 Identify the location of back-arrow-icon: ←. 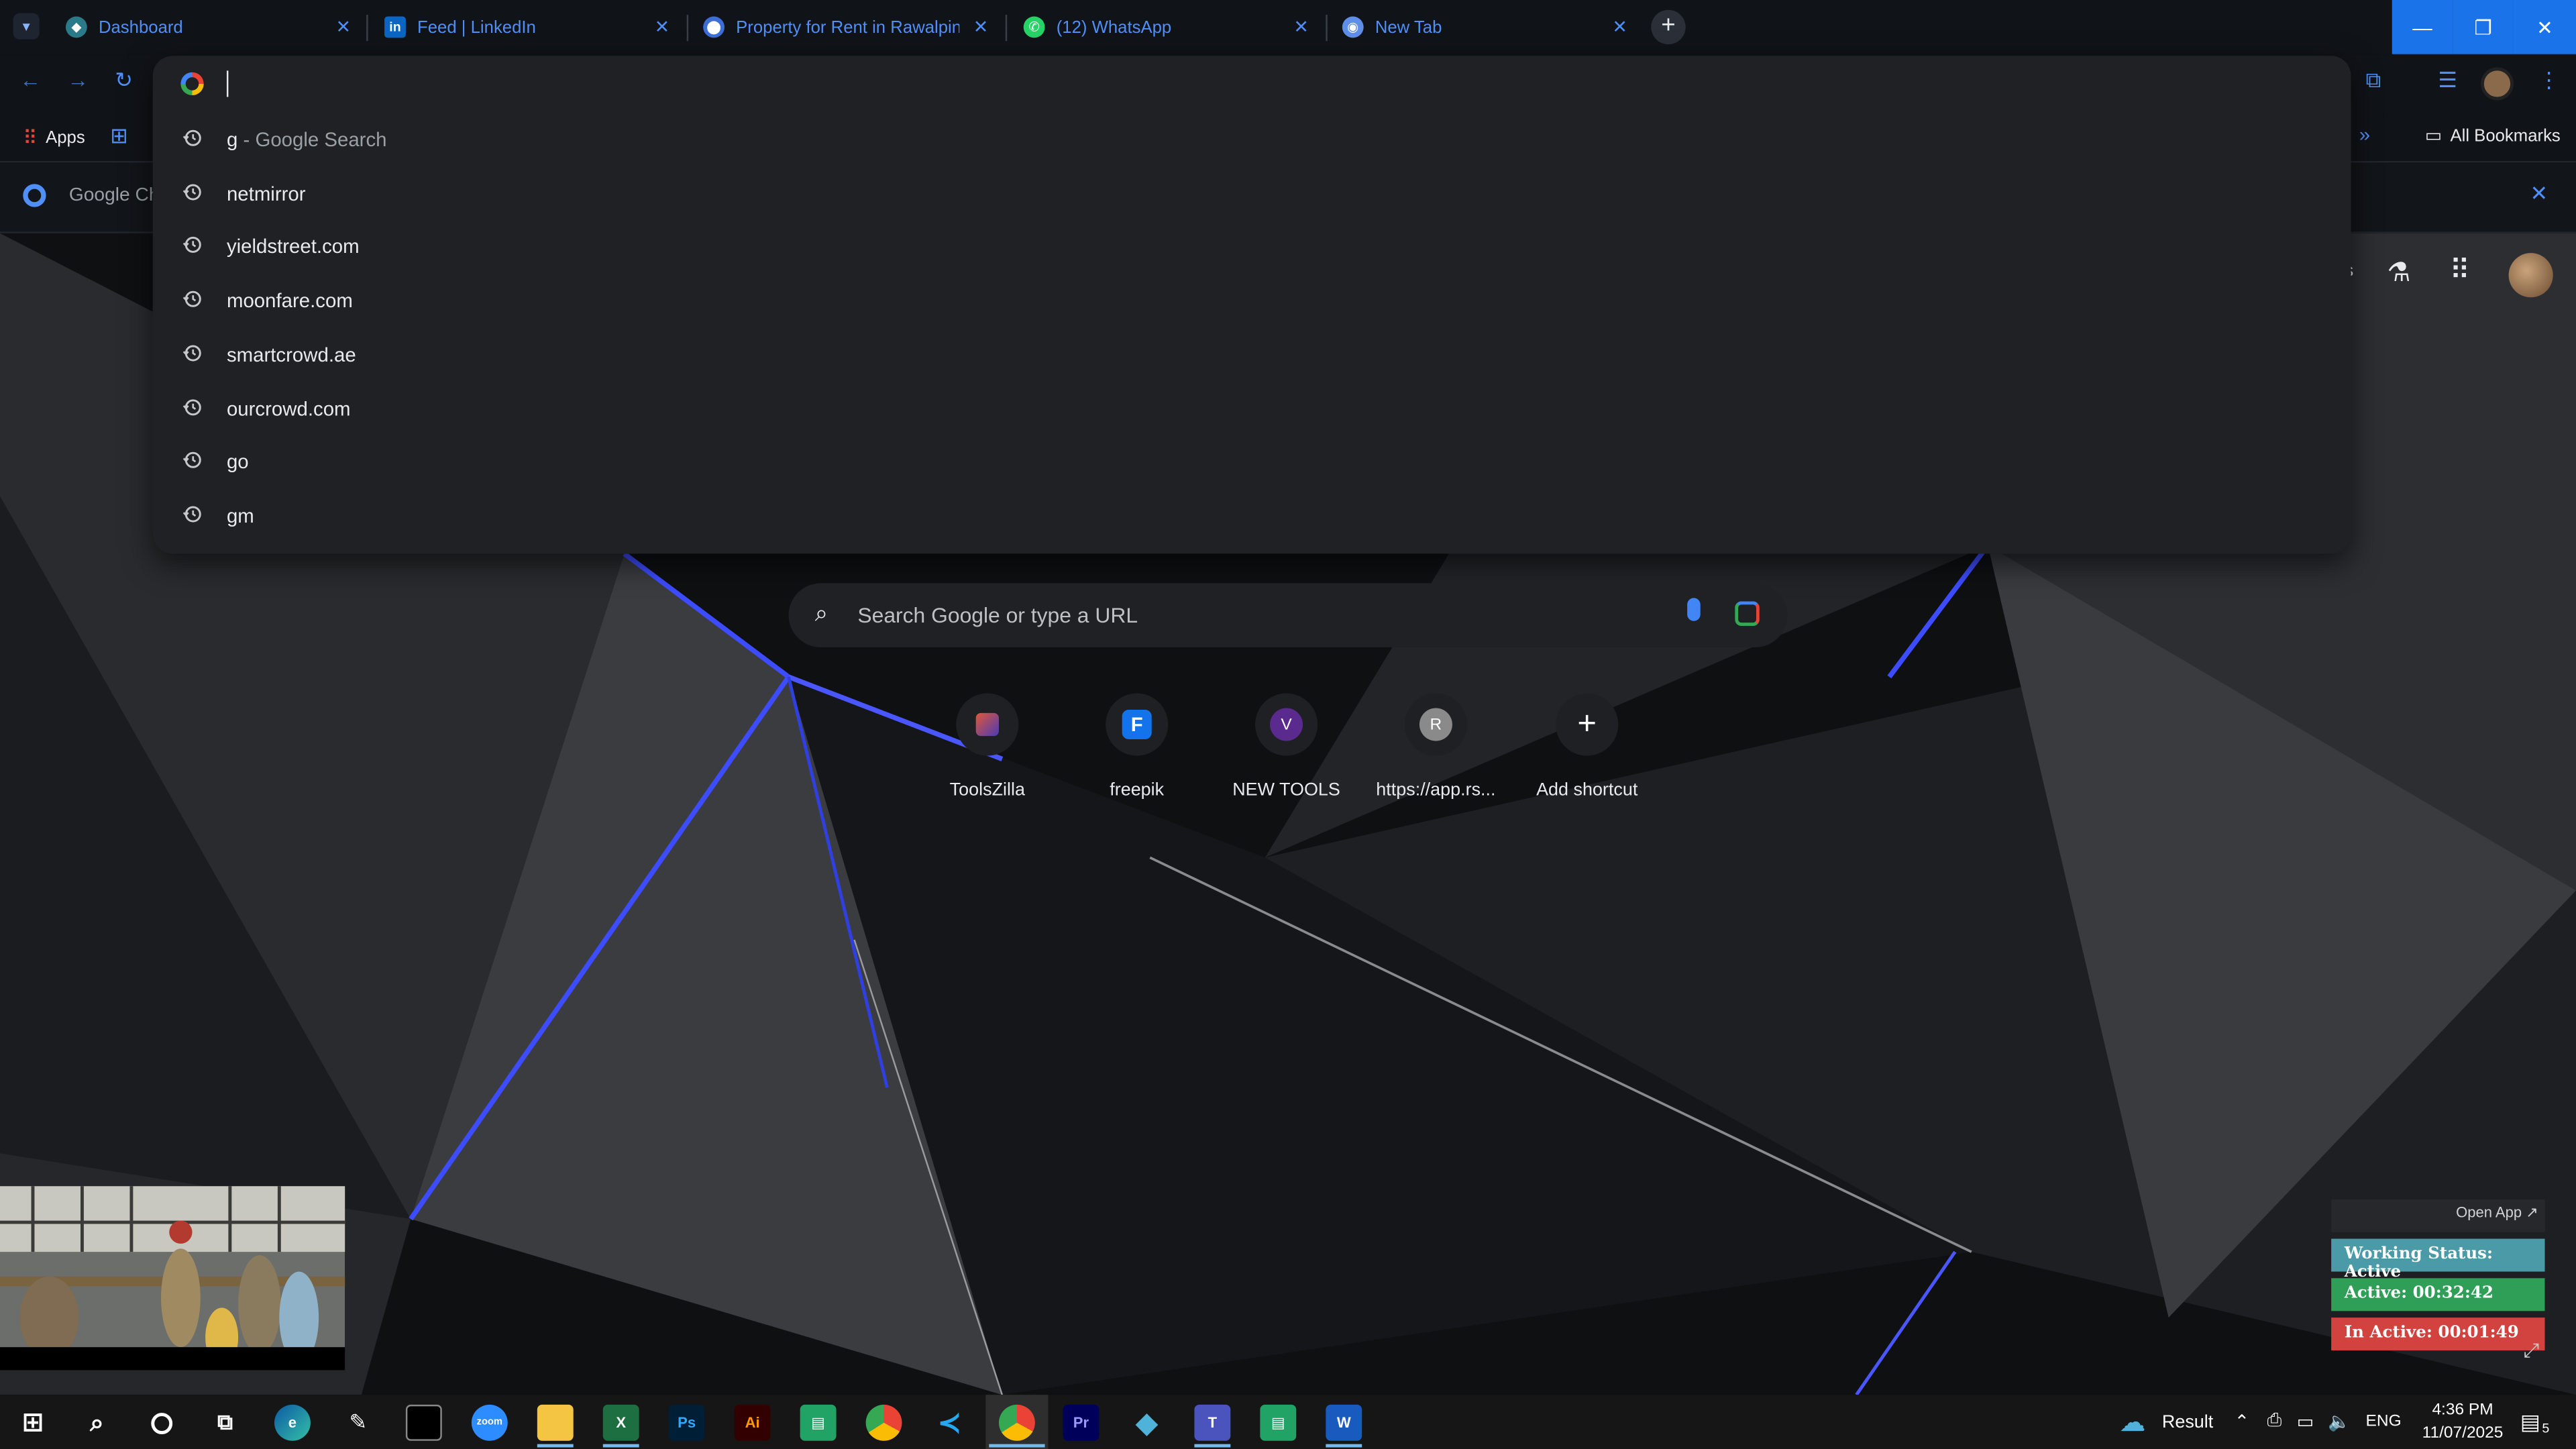
(30, 79).